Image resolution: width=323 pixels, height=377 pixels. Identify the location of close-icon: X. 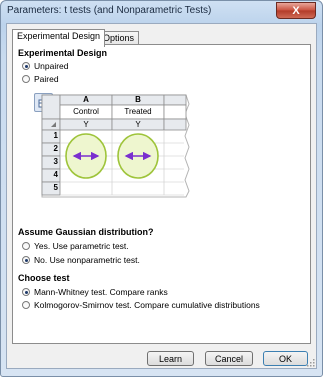
(296, 10).